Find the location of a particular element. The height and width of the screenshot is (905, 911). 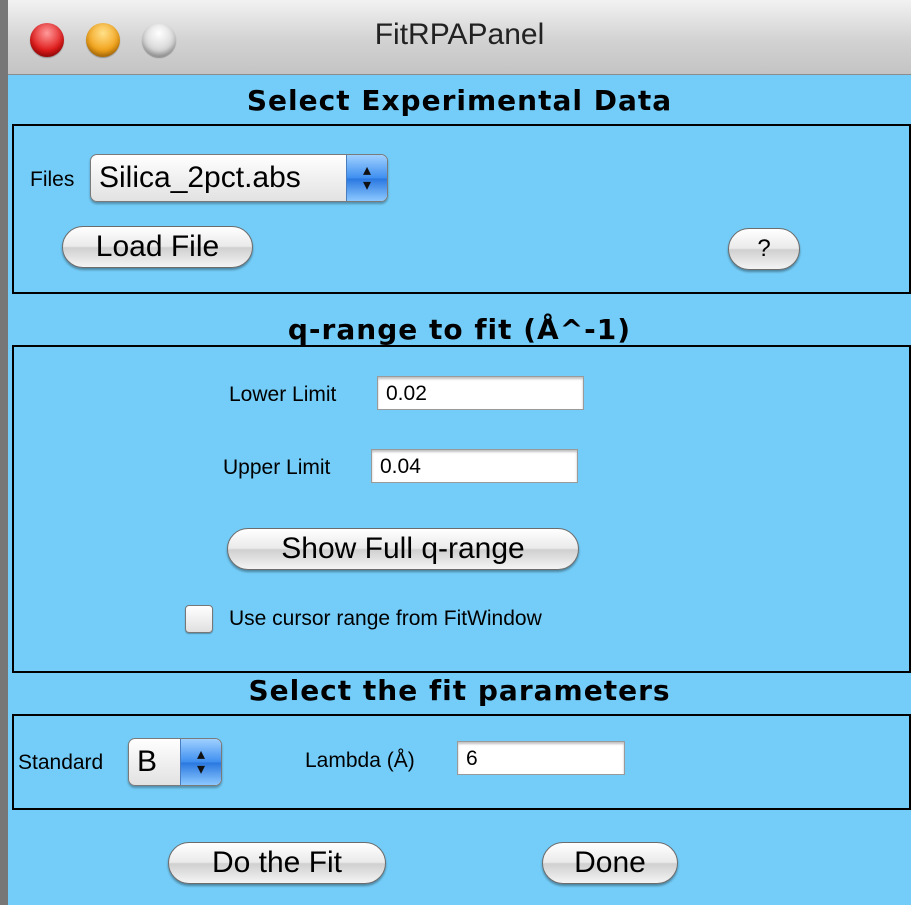

lambda-input: 6 is located at coordinates (541, 758).